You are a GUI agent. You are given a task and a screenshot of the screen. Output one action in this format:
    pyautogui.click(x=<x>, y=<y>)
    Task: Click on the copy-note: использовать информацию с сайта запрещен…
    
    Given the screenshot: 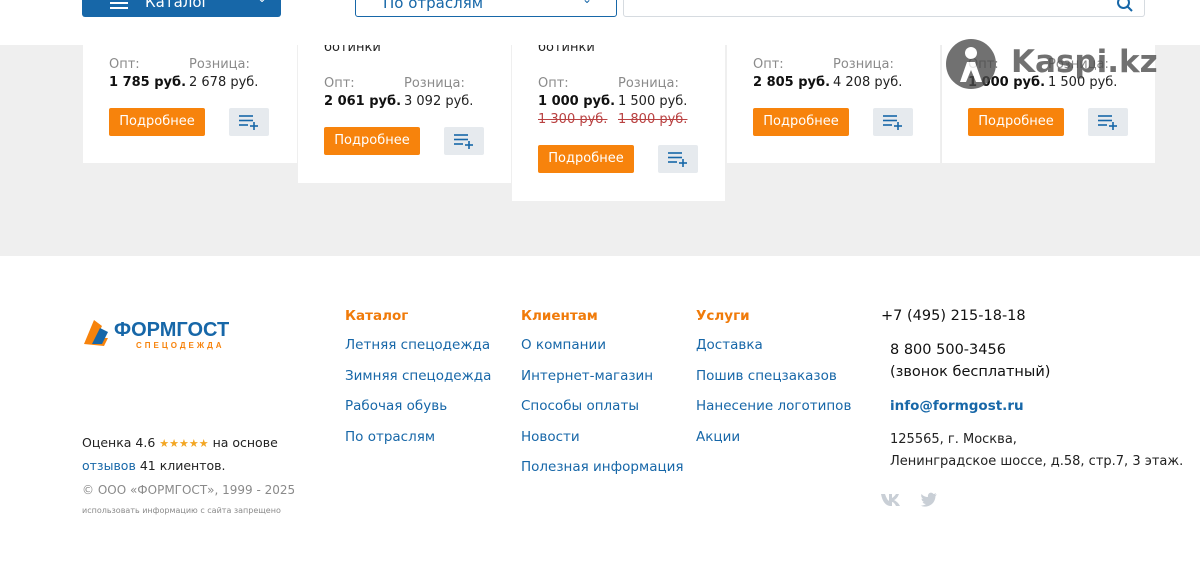 What is the action you would take?
    pyautogui.click(x=181, y=510)
    